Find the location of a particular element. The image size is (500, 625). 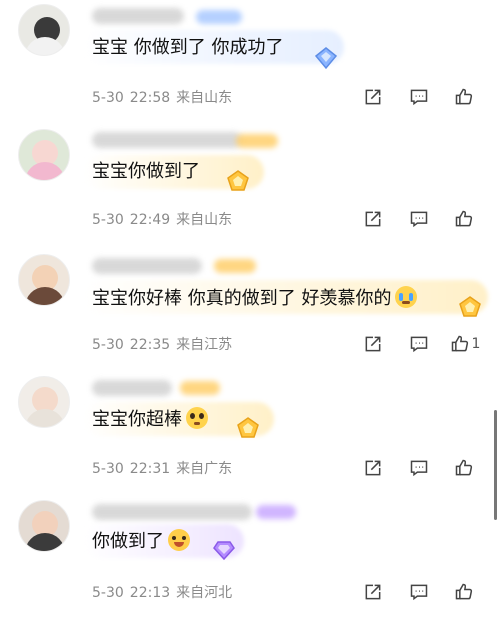

comment-meta: 5-30 22:58 来自山东 is located at coordinates (165, 97).